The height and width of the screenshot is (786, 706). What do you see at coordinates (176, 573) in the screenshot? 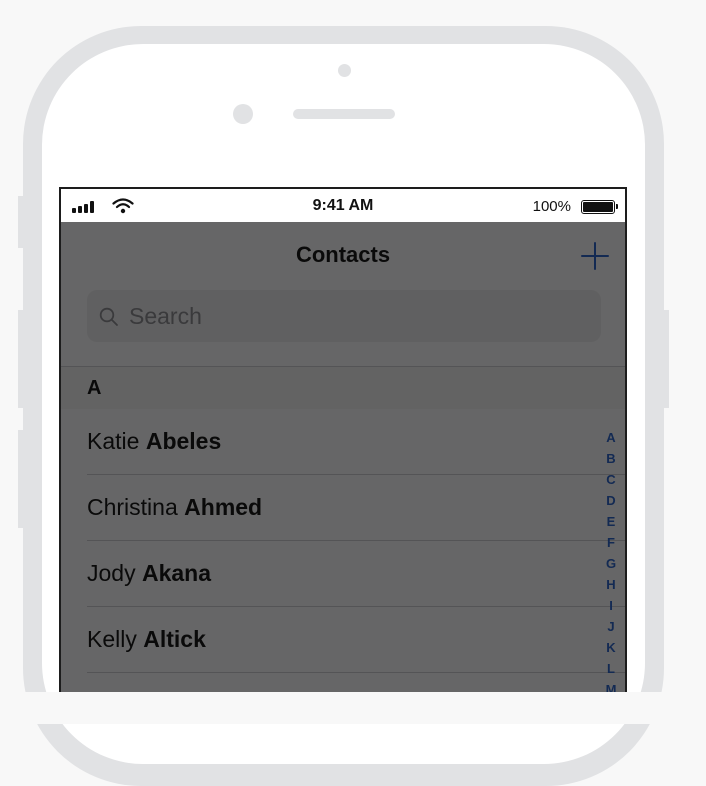
I see `contact-last-name: Akana` at bounding box center [176, 573].